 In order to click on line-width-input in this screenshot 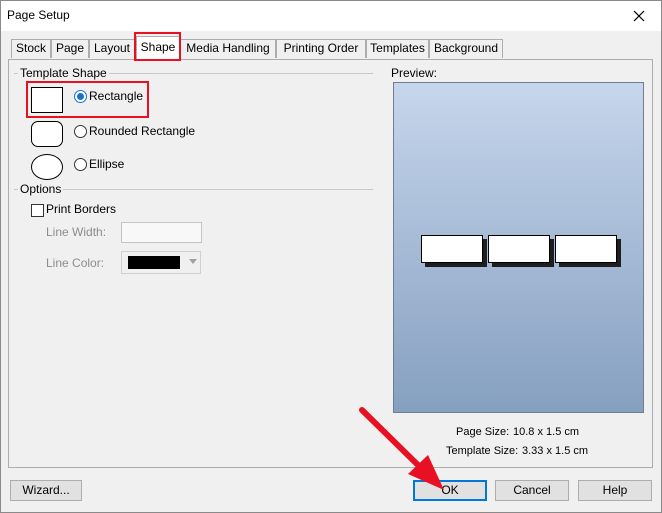, I will do `click(161, 232)`.